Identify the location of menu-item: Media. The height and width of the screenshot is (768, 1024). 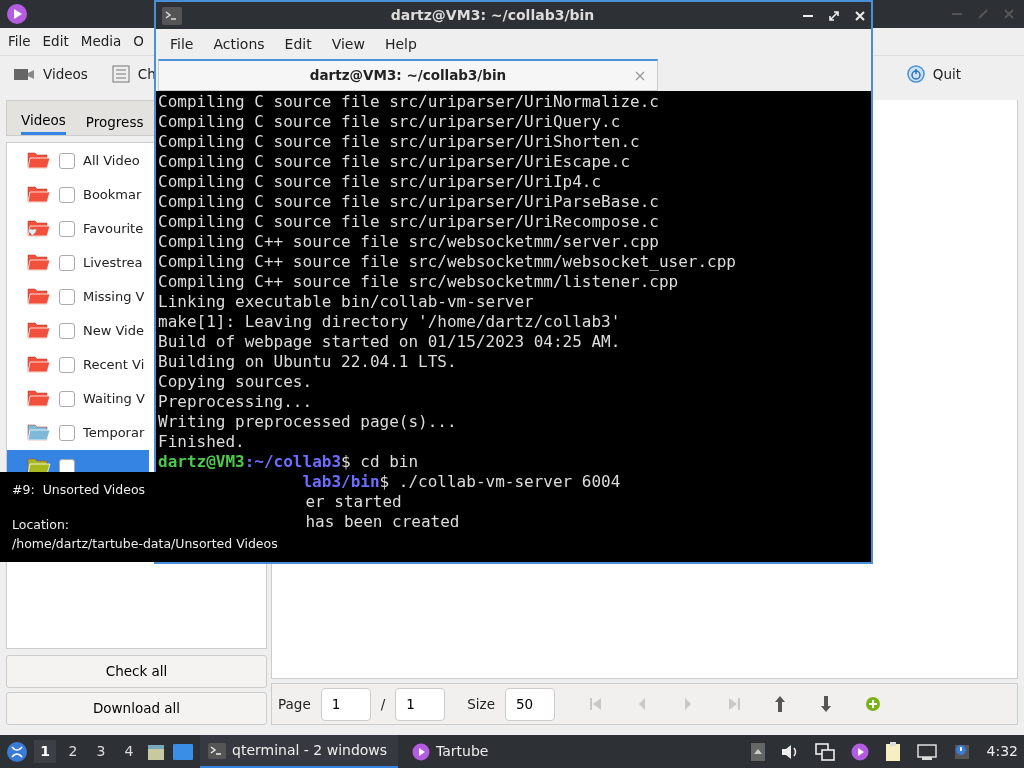
(101, 41).